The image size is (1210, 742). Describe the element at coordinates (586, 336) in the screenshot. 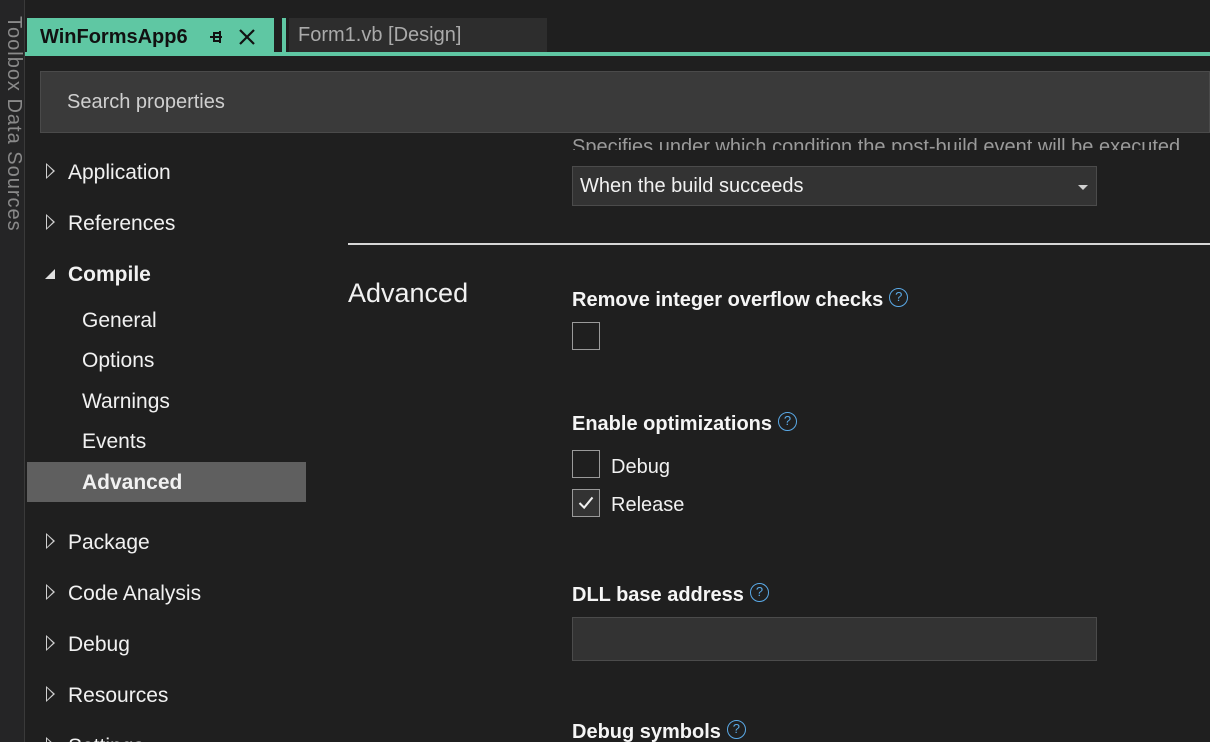

I see `remove-overflow-checkbox` at that location.